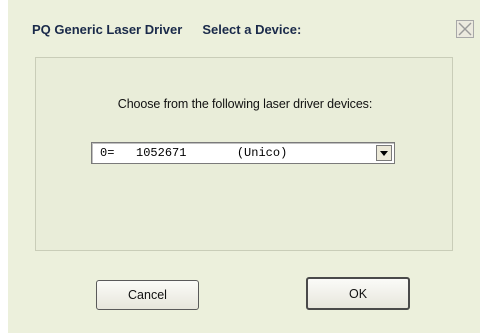 The width and height of the screenshot is (480, 333). Describe the element at coordinates (358, 293) in the screenshot. I see `ok-button: OK` at that location.